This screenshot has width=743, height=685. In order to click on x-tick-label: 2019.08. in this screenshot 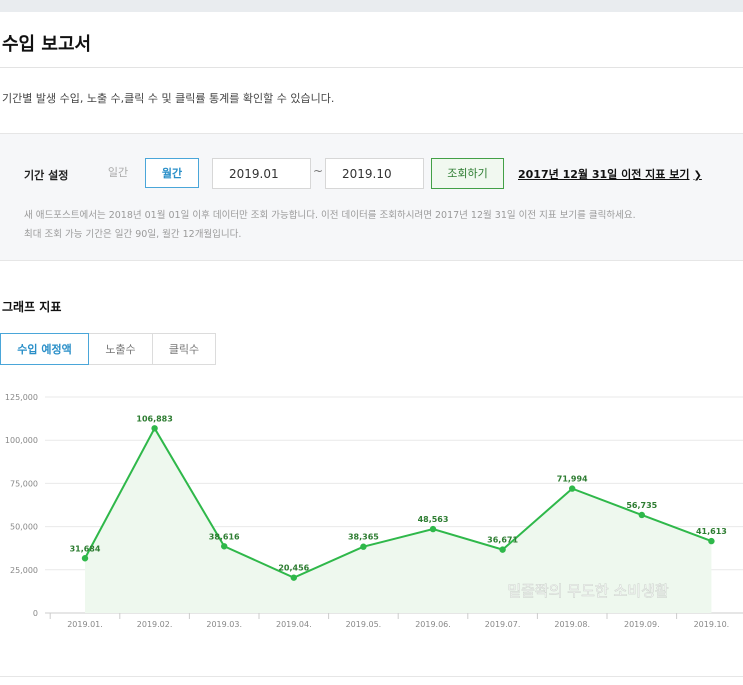, I will do `click(572, 624)`.